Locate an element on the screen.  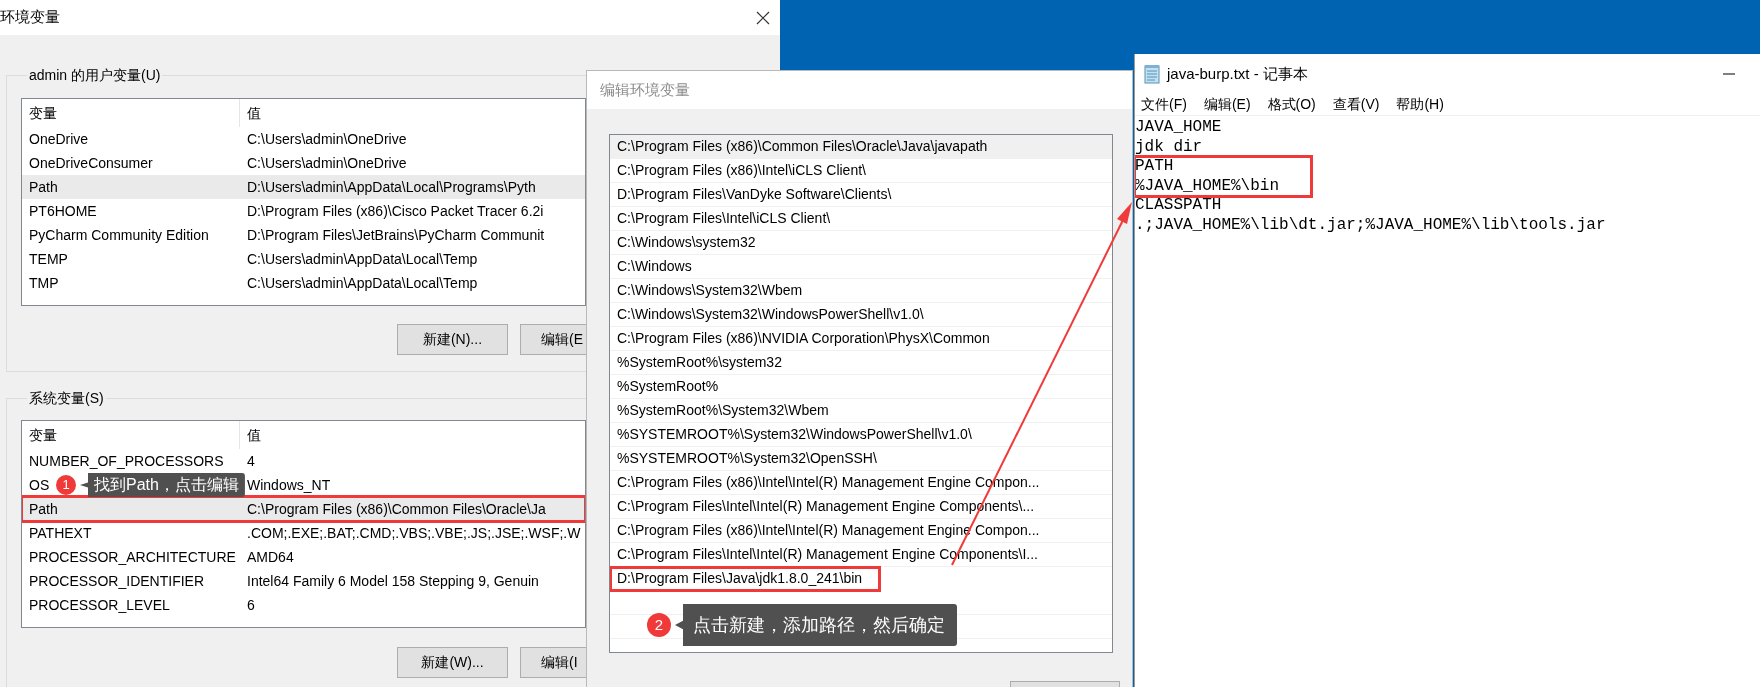
list-item: C:\Windows is located at coordinates (861, 267).